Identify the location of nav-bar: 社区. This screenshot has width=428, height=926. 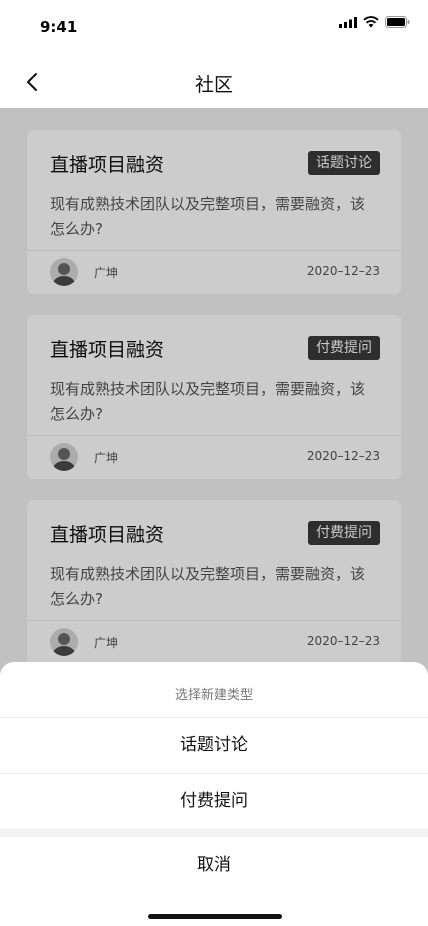
(214, 81).